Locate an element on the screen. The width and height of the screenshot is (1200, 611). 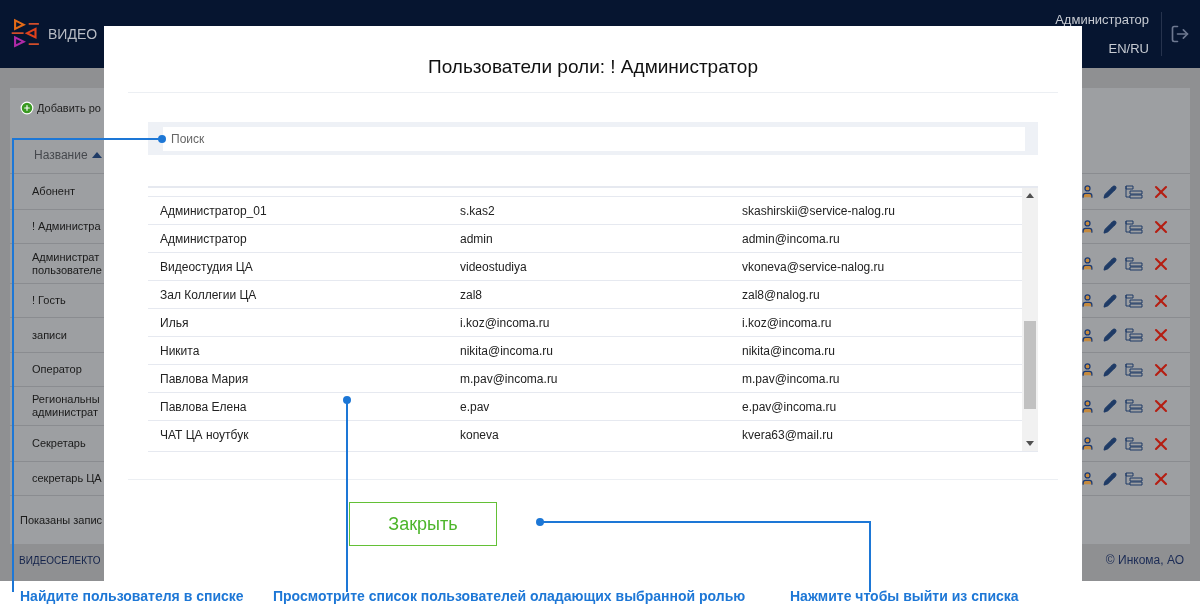
role-name: секретарь ЦА is located at coordinates (67, 478).